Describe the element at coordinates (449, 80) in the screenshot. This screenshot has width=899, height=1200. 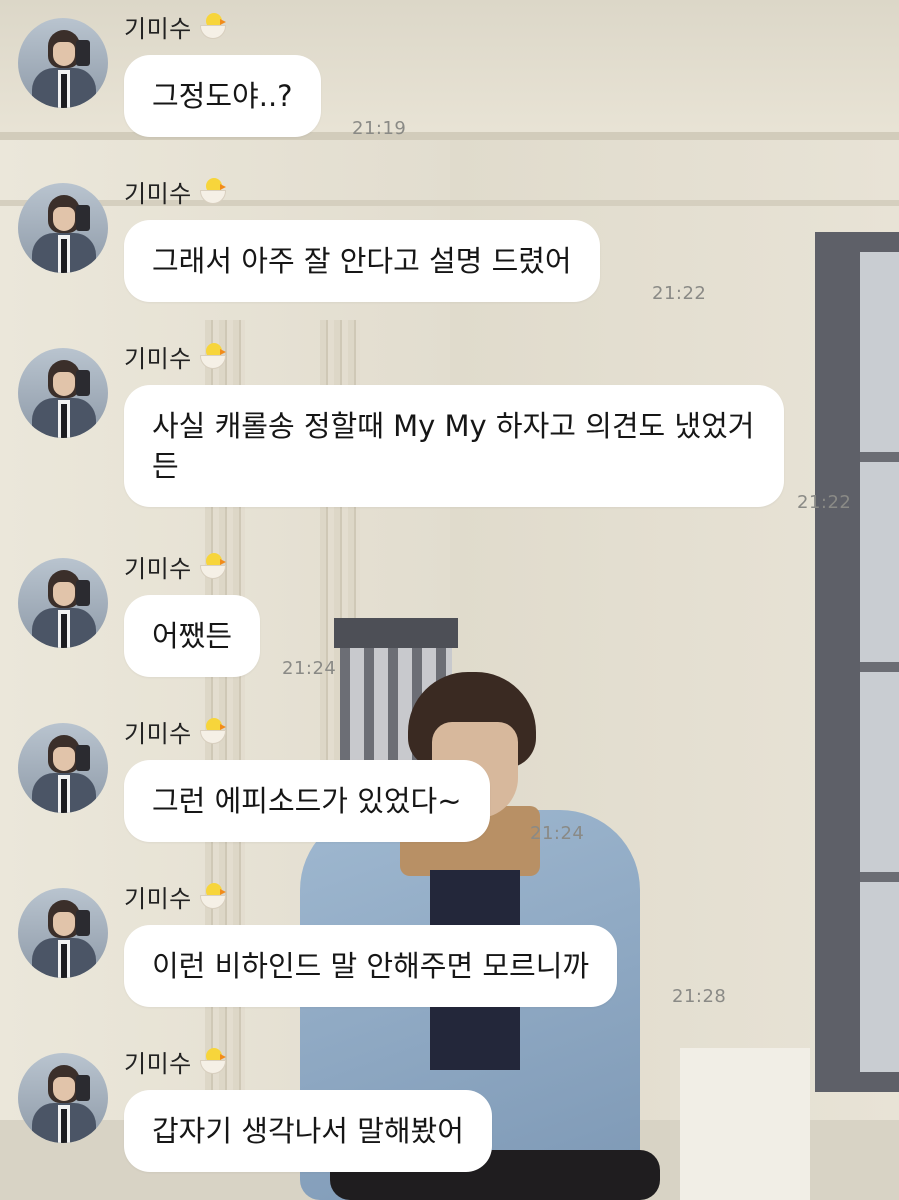
I see `chat-message: 기미수 그정도야..? 21:19` at that location.